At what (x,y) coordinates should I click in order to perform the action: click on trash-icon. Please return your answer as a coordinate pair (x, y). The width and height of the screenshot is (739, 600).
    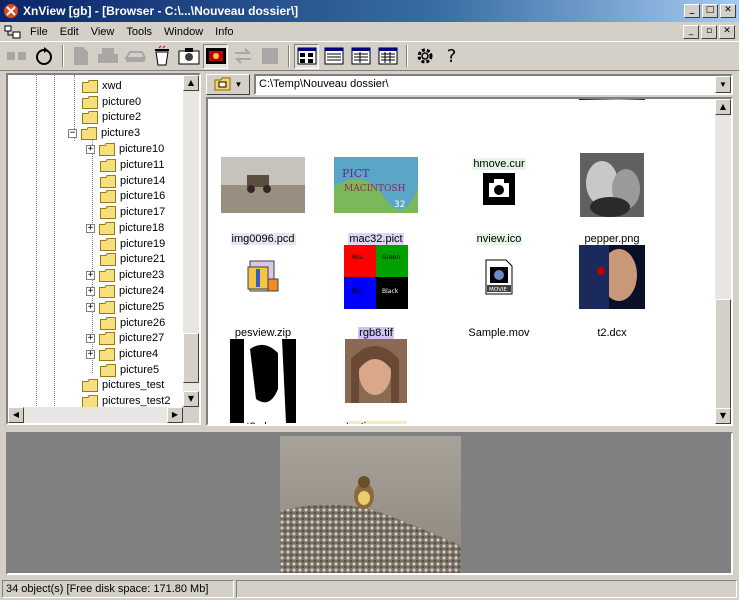
    Looking at the image, I should click on (161, 55).